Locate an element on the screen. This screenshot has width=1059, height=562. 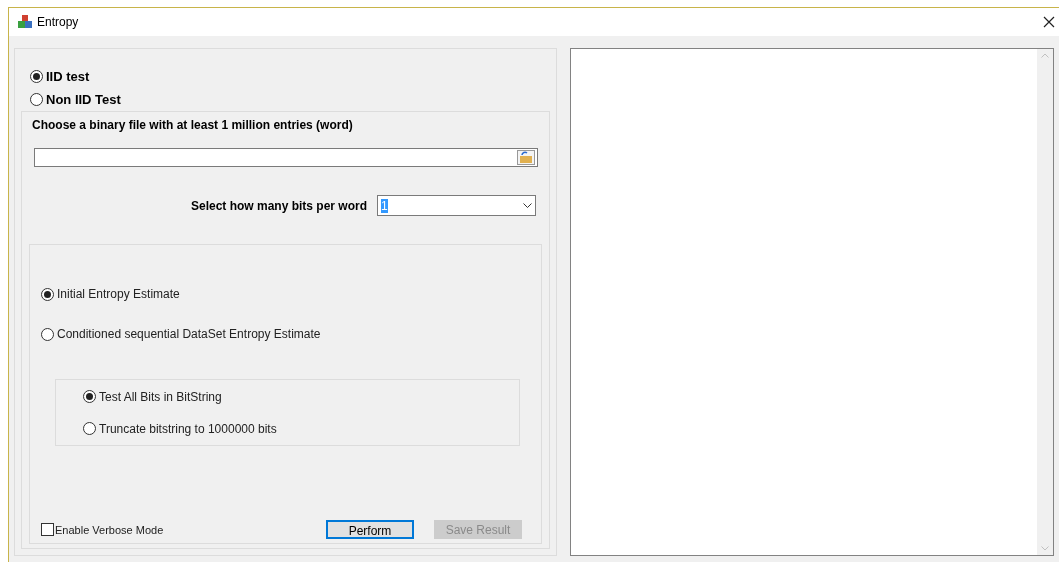
radio-option: Test All Bits in BitString is located at coordinates (152, 396).